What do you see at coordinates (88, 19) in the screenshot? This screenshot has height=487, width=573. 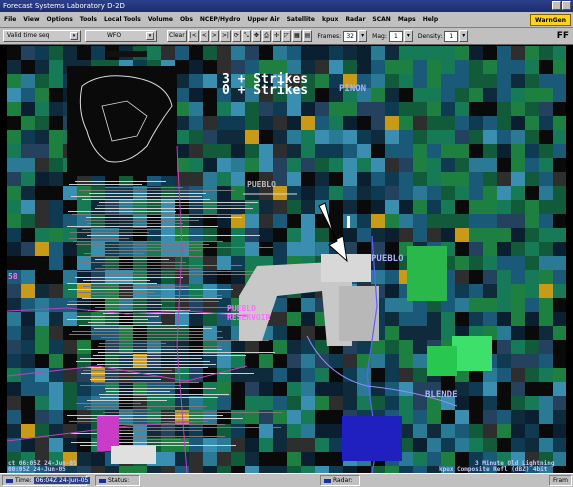 I see `menu-tools: Tools` at bounding box center [88, 19].